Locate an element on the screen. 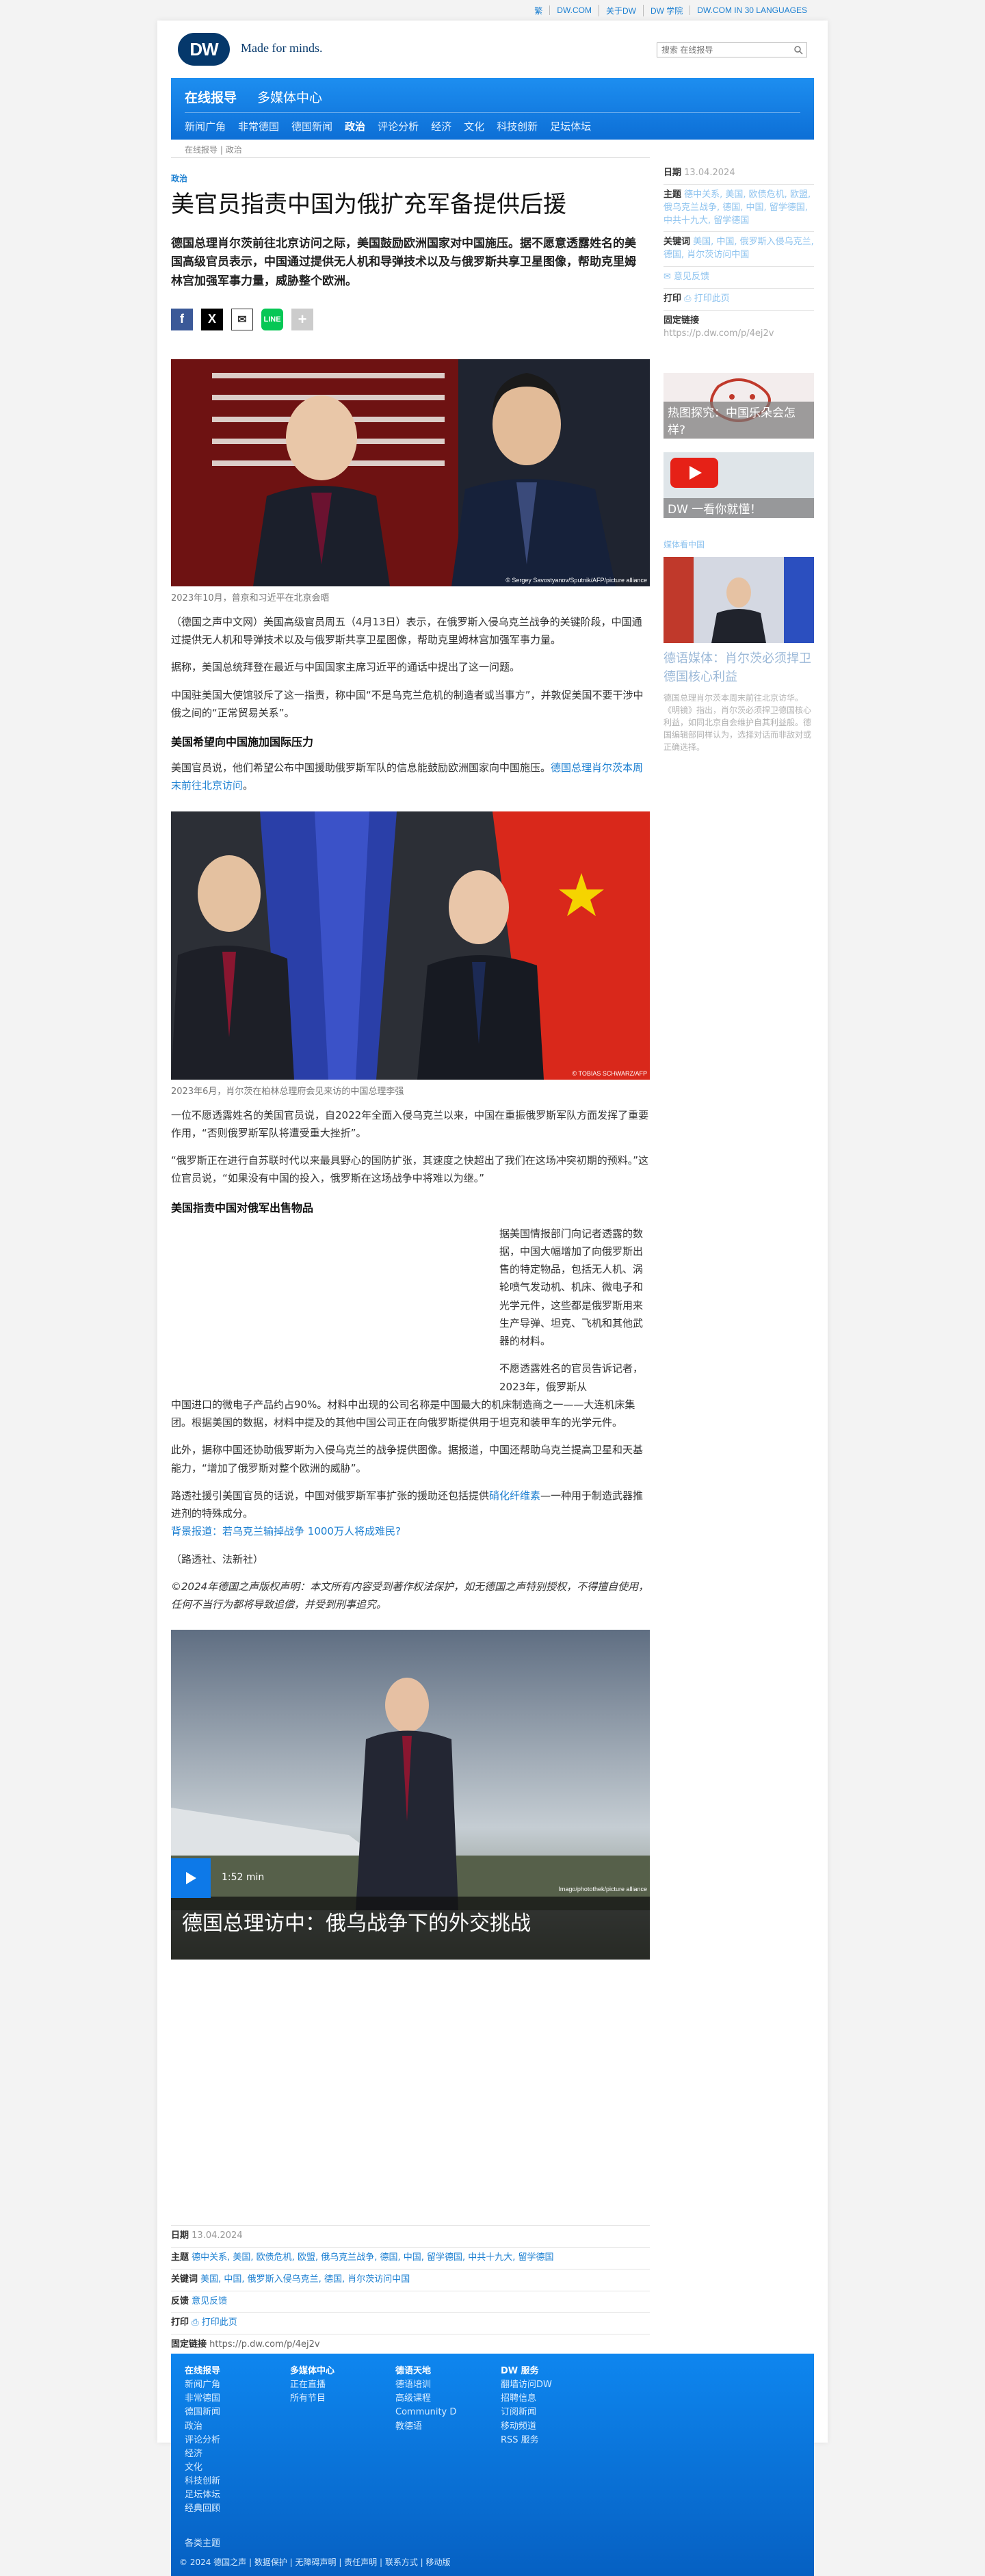  dw-logo: DW is located at coordinates (206, 49).